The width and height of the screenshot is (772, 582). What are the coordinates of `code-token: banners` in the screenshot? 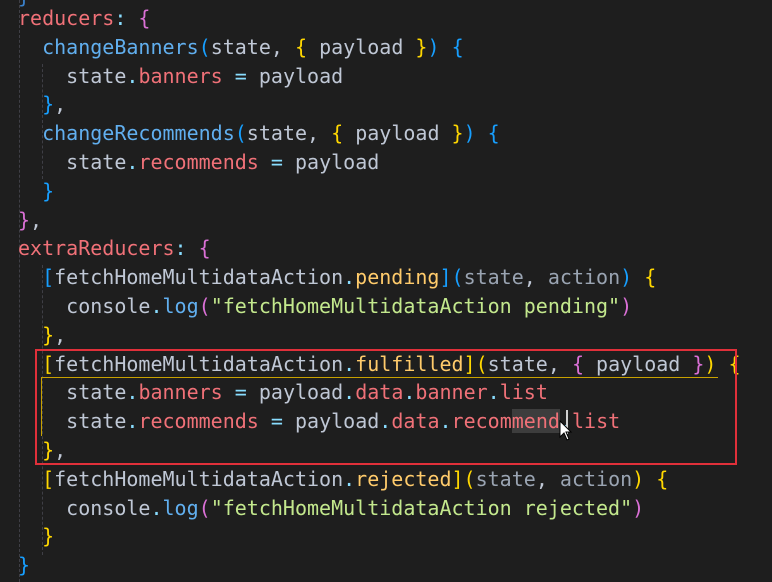 It's located at (180, 75).